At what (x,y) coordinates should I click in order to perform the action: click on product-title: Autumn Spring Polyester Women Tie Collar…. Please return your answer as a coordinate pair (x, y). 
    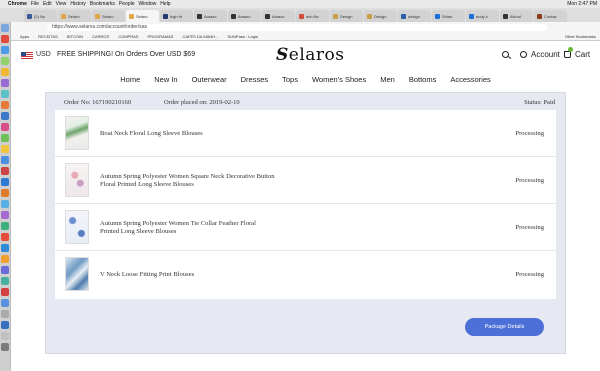
    Looking at the image, I should click on (187, 228).